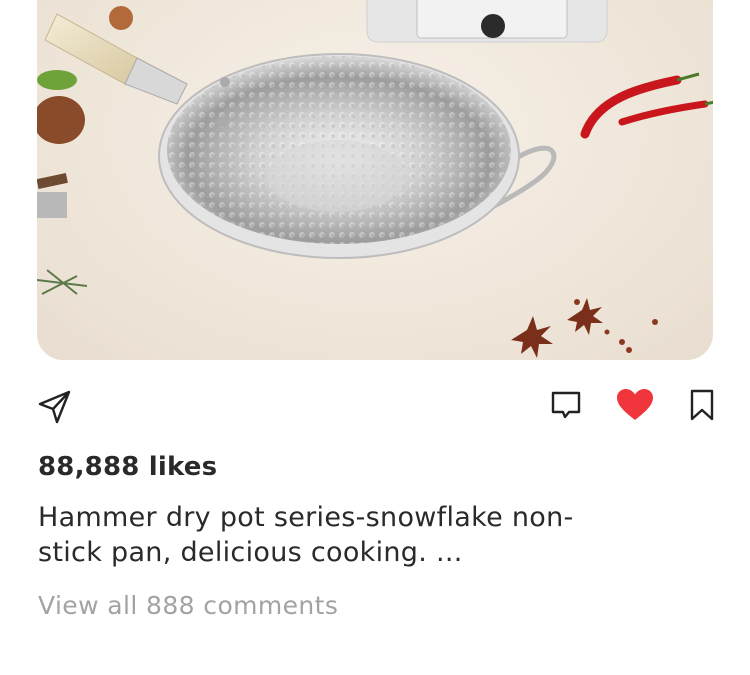 The image size is (750, 675). I want to click on view-comments-link: View all 888 comments, so click(188, 605).